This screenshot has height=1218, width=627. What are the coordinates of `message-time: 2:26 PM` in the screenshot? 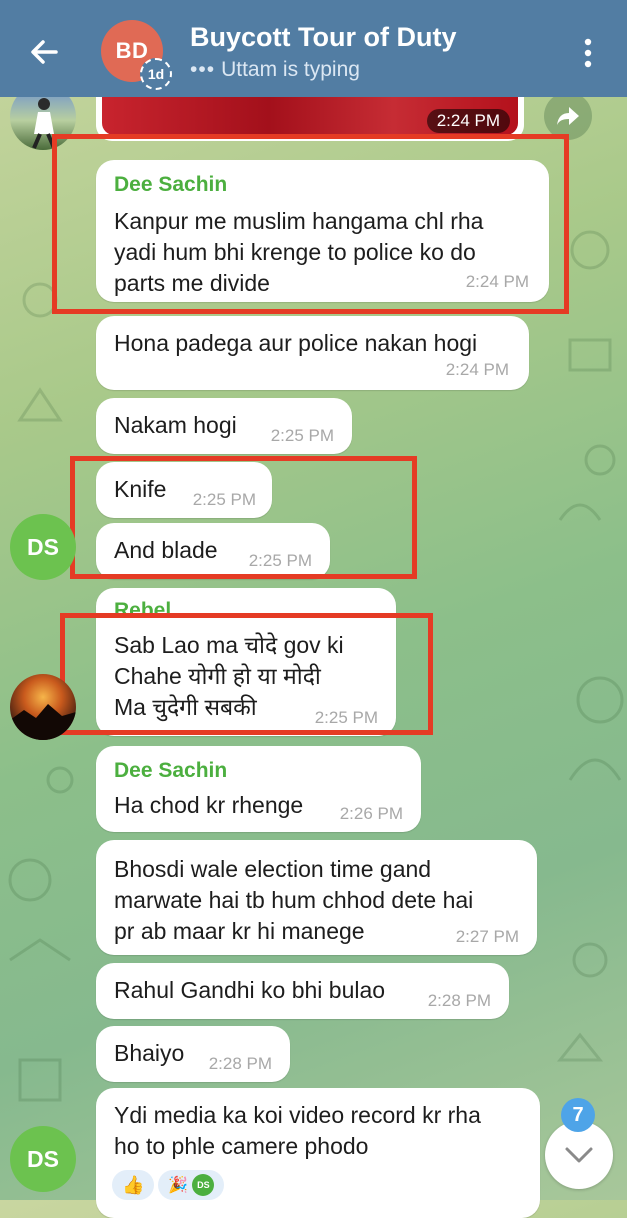 It's located at (371, 813).